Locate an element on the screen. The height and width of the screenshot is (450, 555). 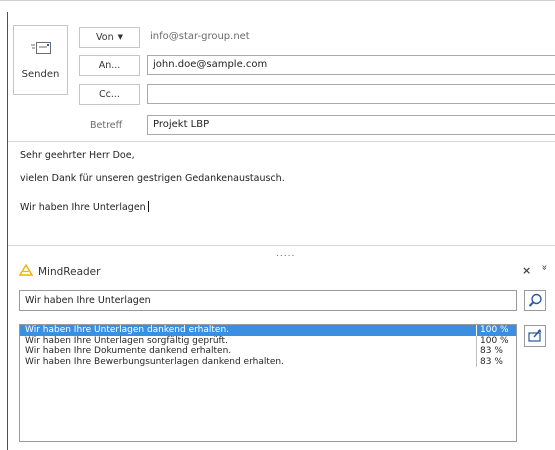
cc-field is located at coordinates (351, 94).